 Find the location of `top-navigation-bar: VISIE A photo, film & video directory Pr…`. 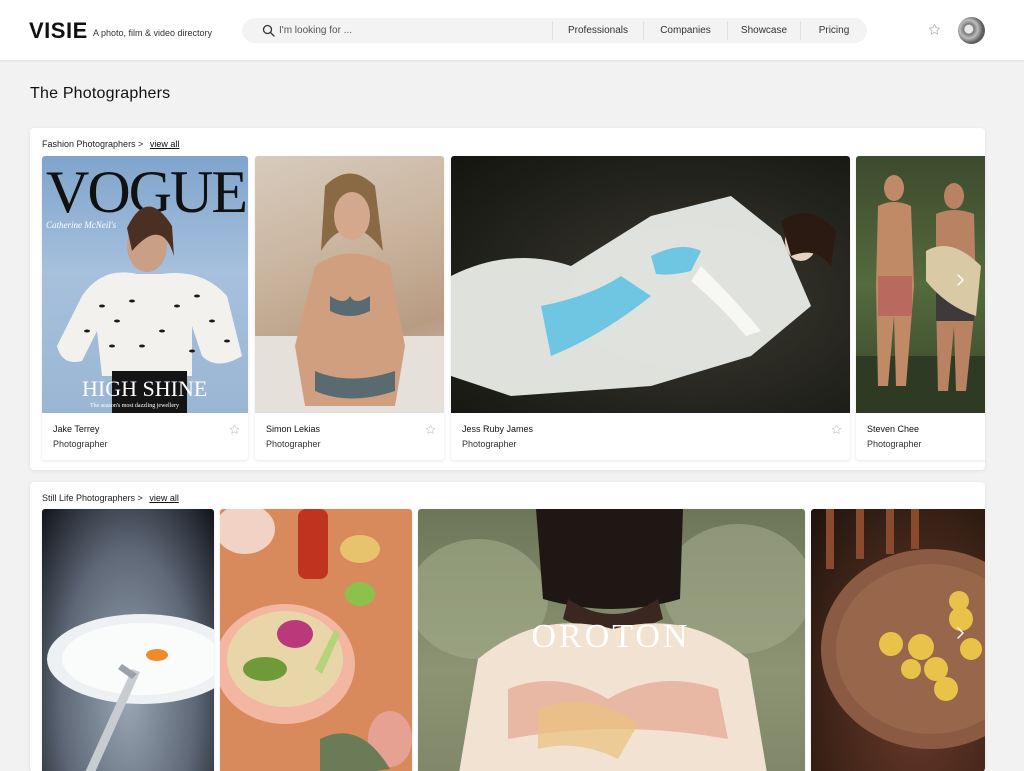

top-navigation-bar: VISIE A photo, film & video directory Pr… is located at coordinates (512, 30).